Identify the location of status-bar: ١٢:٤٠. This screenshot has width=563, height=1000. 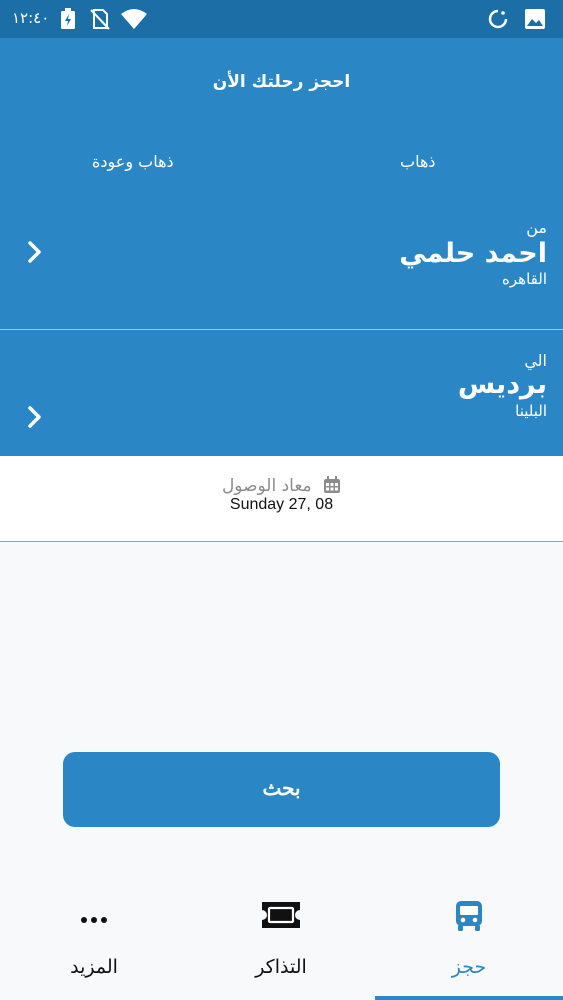
(281, 19).